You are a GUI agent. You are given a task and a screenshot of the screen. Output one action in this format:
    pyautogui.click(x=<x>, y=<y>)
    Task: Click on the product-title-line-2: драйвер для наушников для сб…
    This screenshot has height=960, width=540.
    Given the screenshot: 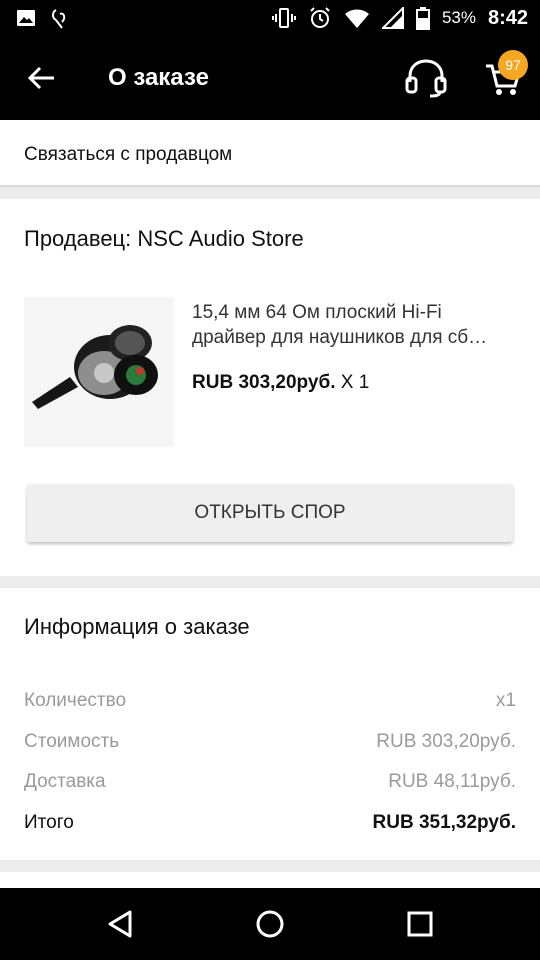 What is the action you would take?
    pyautogui.click(x=340, y=337)
    